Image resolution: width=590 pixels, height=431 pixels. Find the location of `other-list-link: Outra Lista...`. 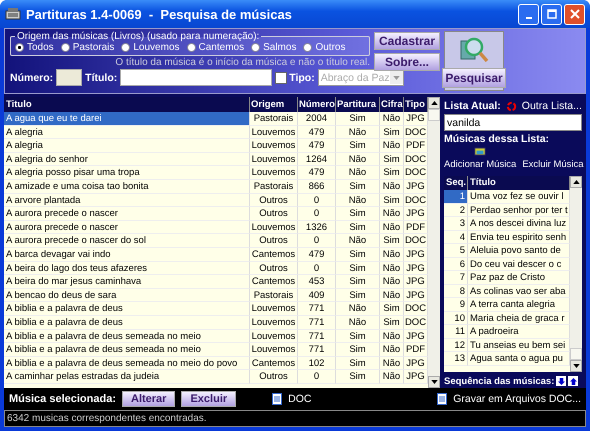

other-list-link: Outra Lista... is located at coordinates (552, 106).